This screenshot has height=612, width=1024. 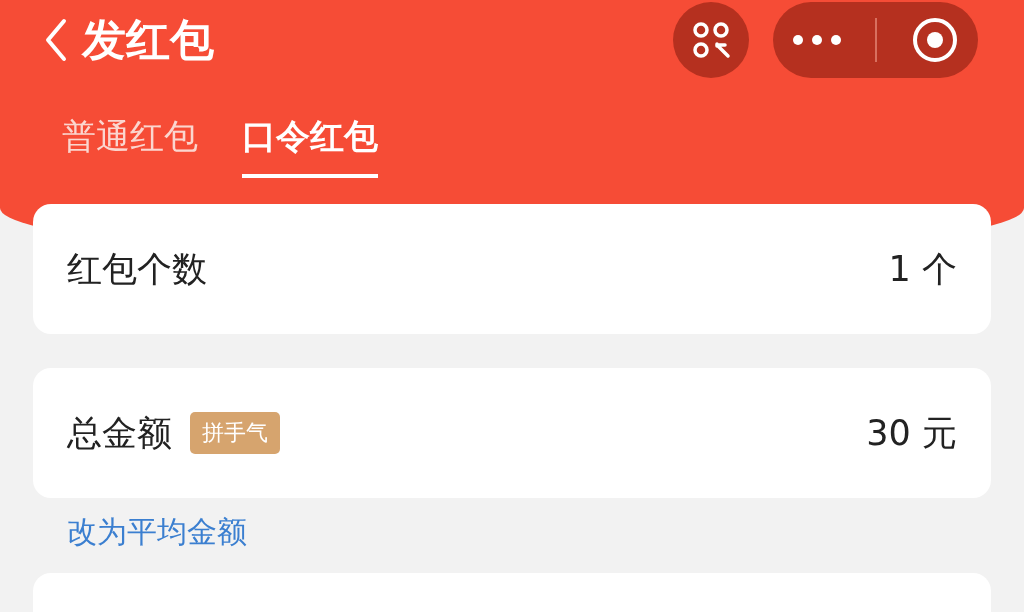 I want to click on scan-icon, so click(x=711, y=40).